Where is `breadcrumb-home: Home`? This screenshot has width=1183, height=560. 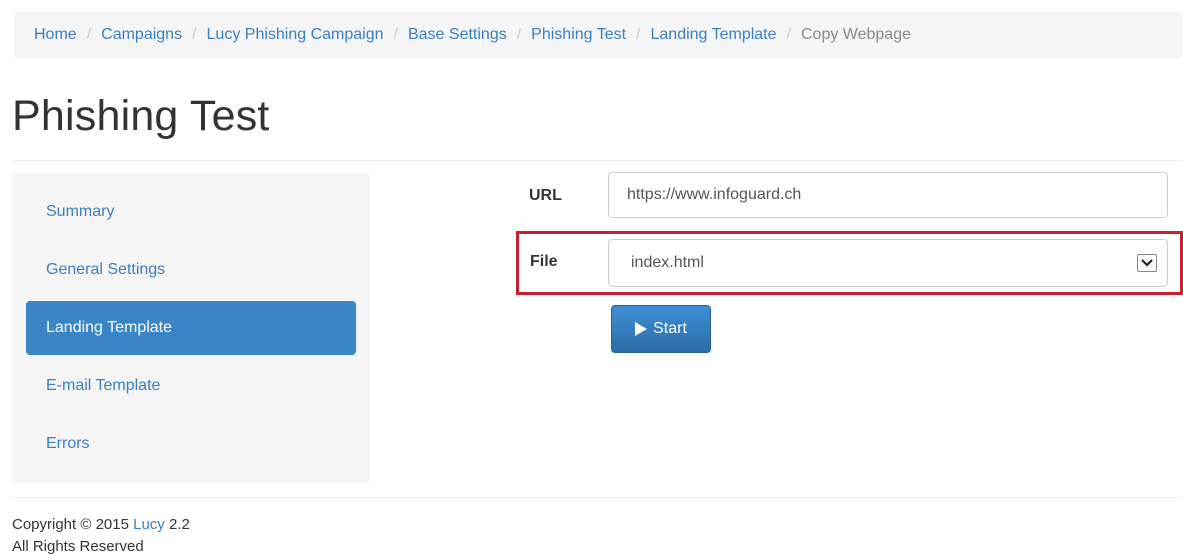
breadcrumb-home: Home is located at coordinates (55, 35).